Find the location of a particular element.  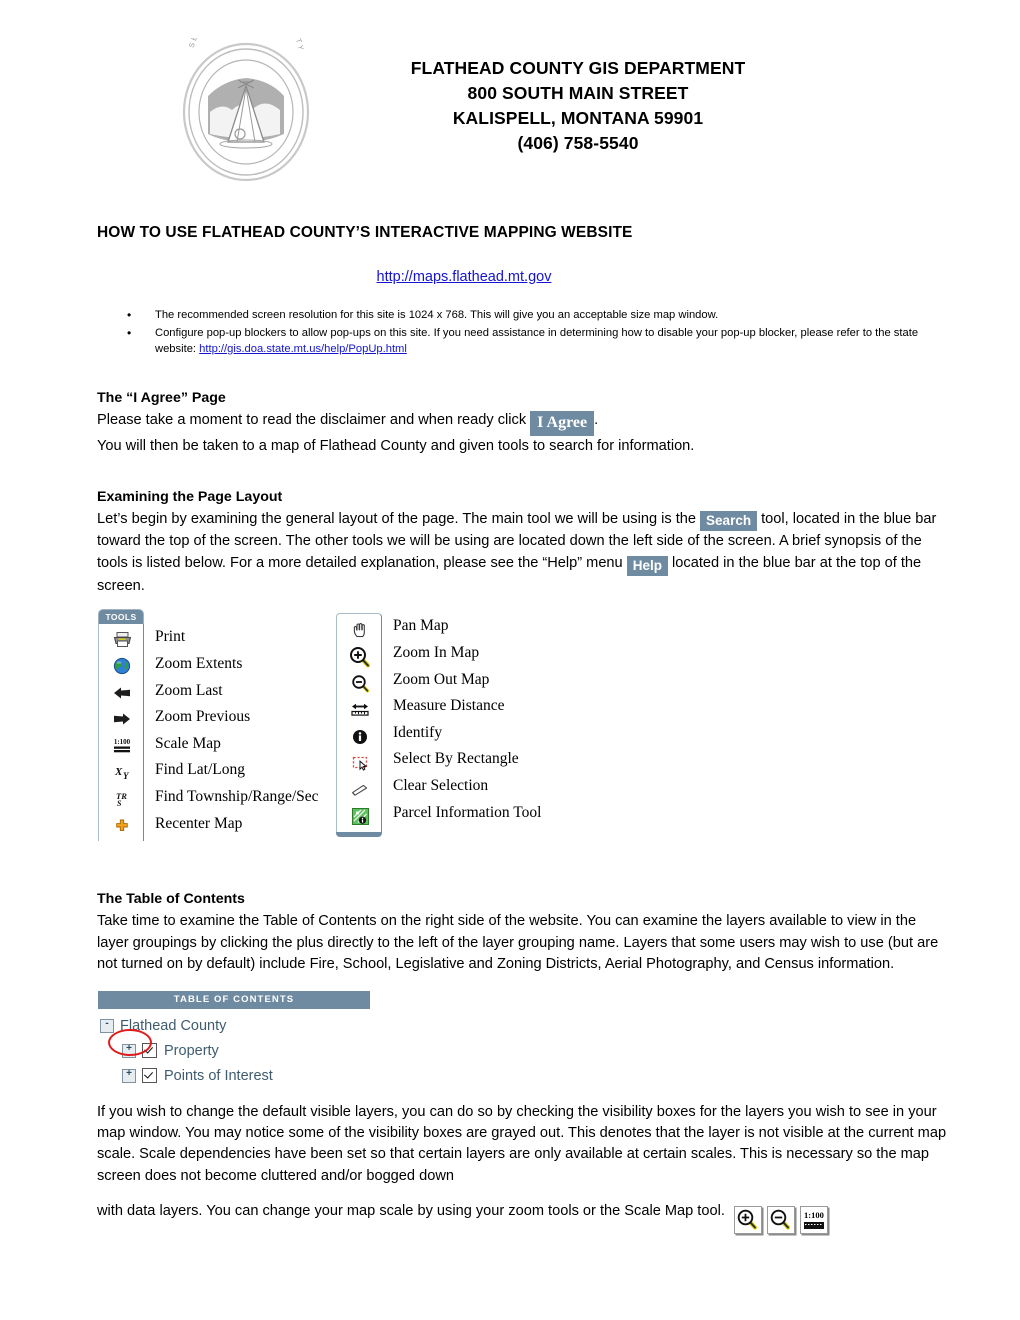

arrow-right-icon is located at coordinates (122, 719).